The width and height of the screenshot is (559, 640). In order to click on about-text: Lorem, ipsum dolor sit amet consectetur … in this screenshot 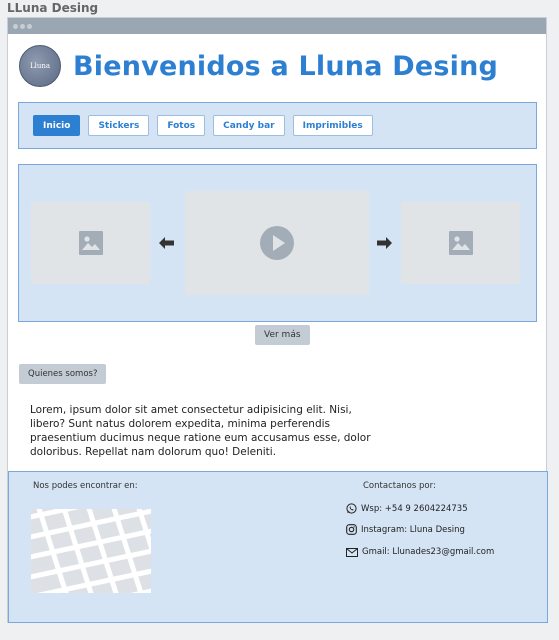, I will do `click(200, 431)`.